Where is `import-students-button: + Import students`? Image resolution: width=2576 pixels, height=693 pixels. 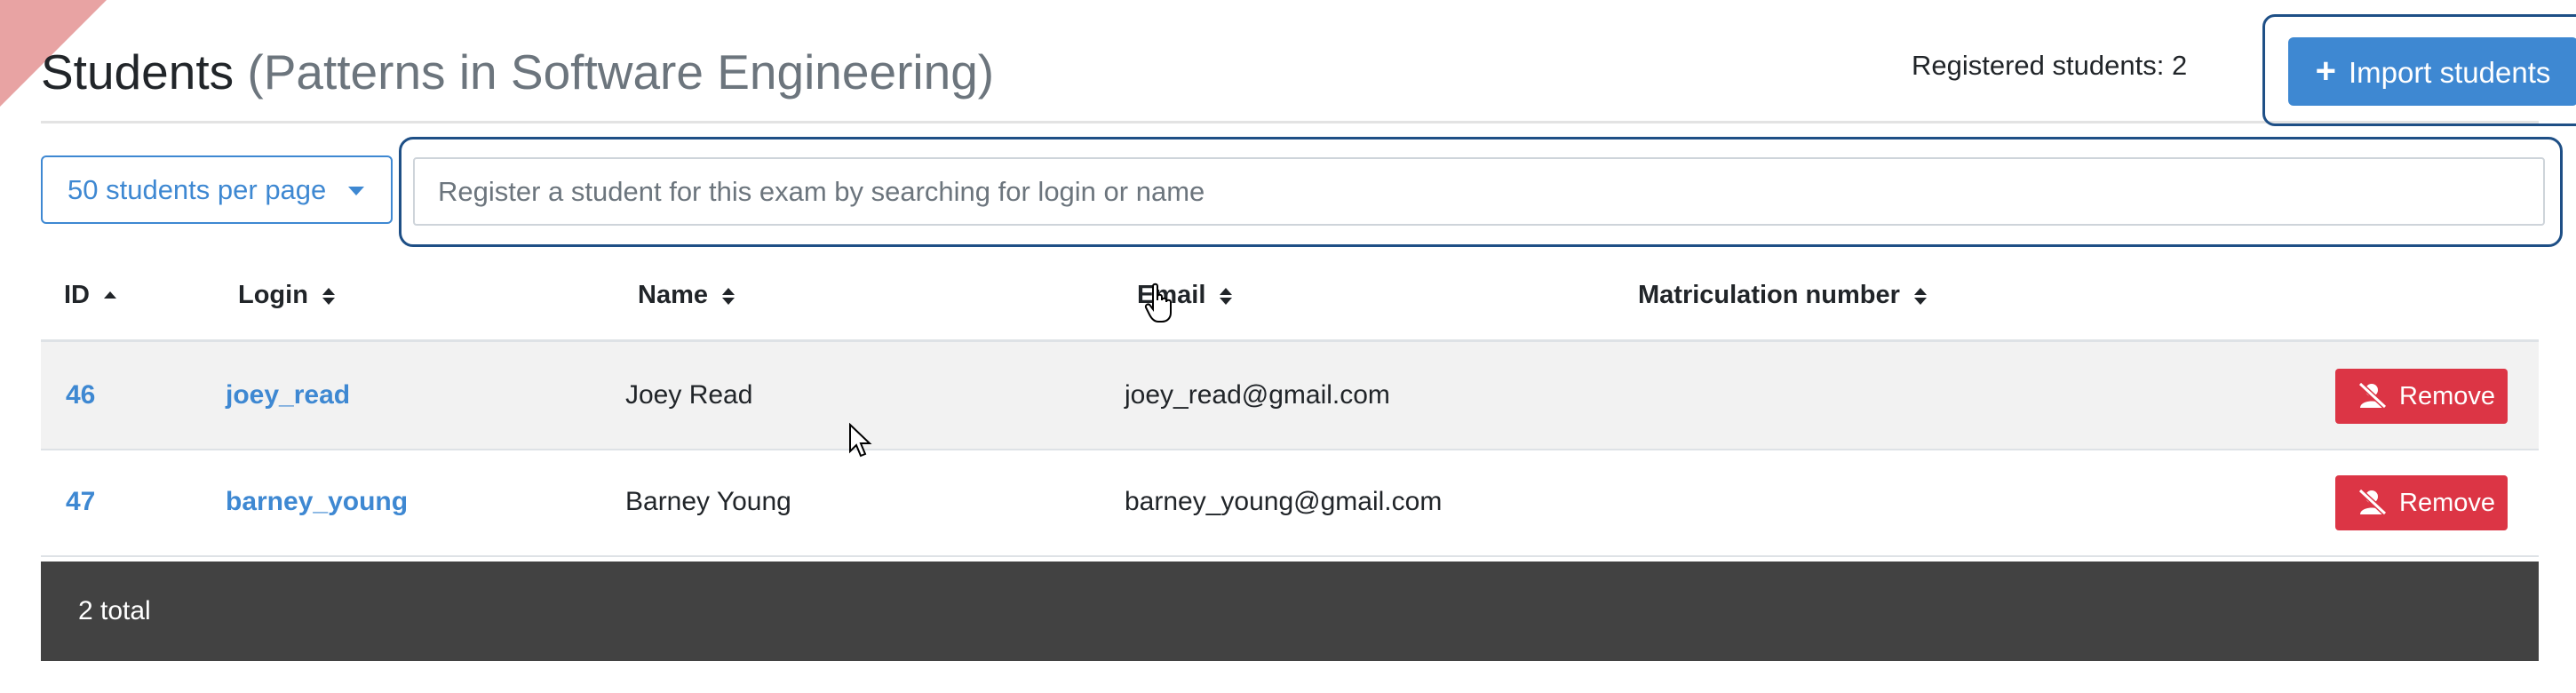
import-students-button: + Import students is located at coordinates (2432, 71).